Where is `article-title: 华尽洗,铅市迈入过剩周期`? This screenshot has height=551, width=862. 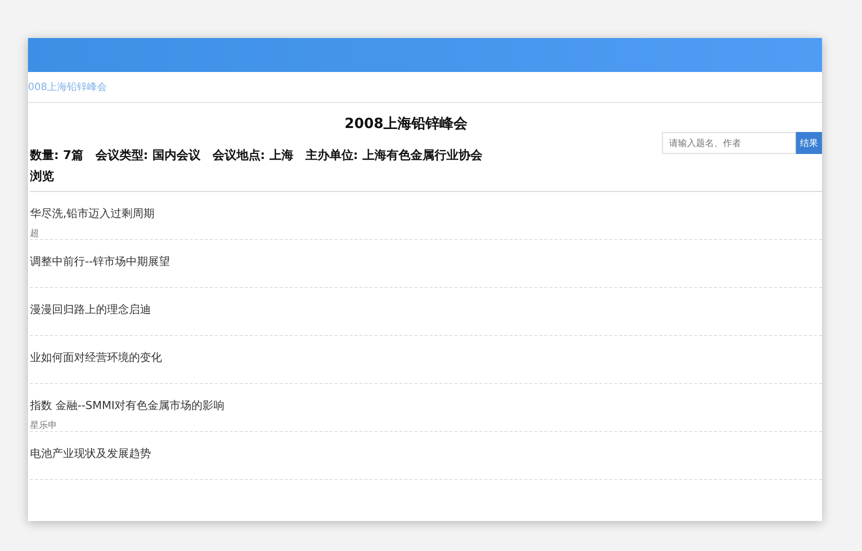
article-title: 华尽洗,铅市迈入过剩周期 is located at coordinates (426, 213).